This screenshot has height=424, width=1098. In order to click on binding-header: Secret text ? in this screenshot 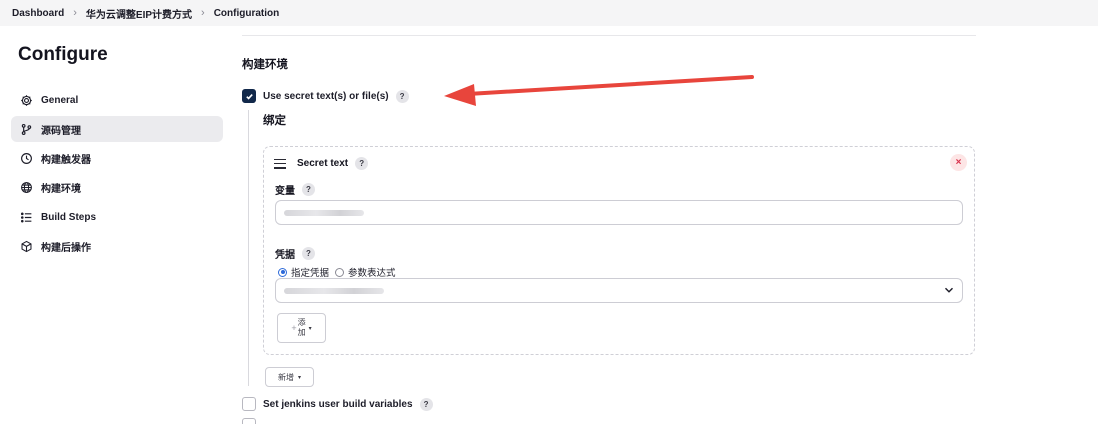, I will do `click(321, 163)`.